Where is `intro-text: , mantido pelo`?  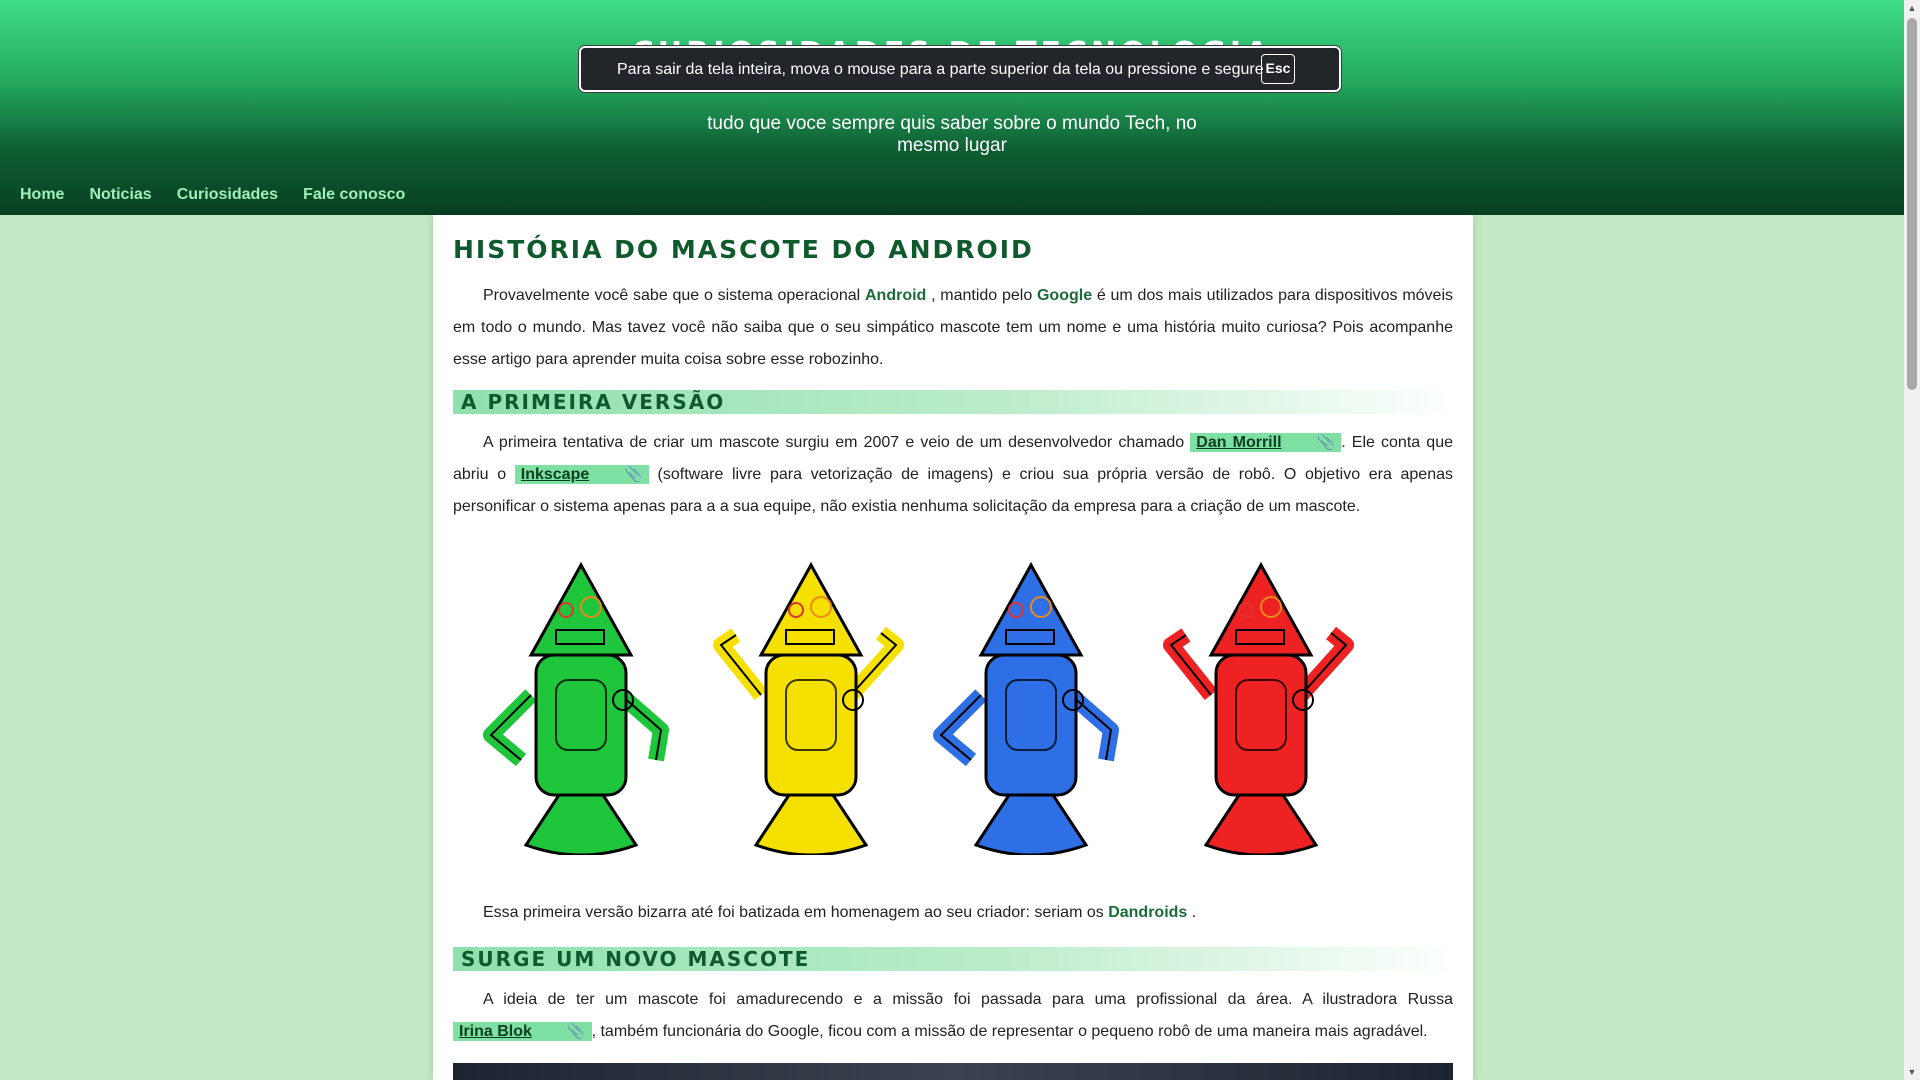 intro-text: , mantido pelo is located at coordinates (981, 295).